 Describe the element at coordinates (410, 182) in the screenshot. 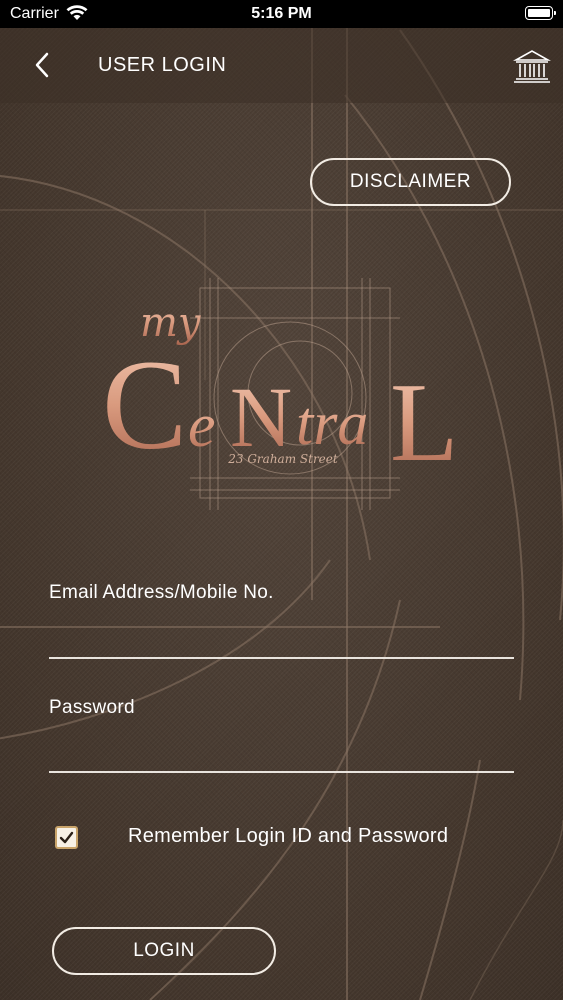

I see `disclaimer-button: DISCLAIMER` at that location.